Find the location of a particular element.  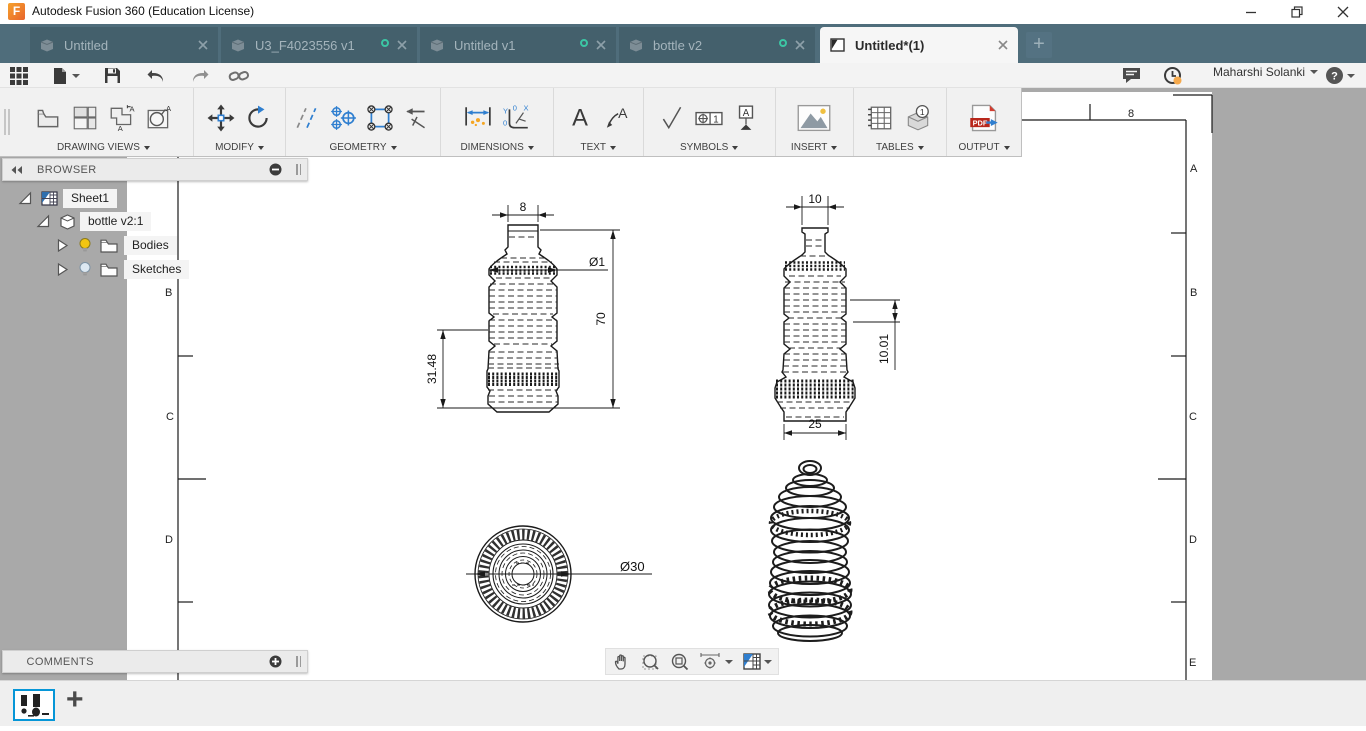

comments-panel-header: COMMENTS is located at coordinates (155, 661).